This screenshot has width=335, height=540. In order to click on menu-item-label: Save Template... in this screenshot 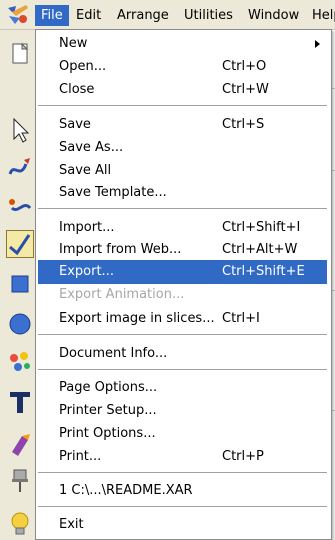, I will do `click(113, 192)`.